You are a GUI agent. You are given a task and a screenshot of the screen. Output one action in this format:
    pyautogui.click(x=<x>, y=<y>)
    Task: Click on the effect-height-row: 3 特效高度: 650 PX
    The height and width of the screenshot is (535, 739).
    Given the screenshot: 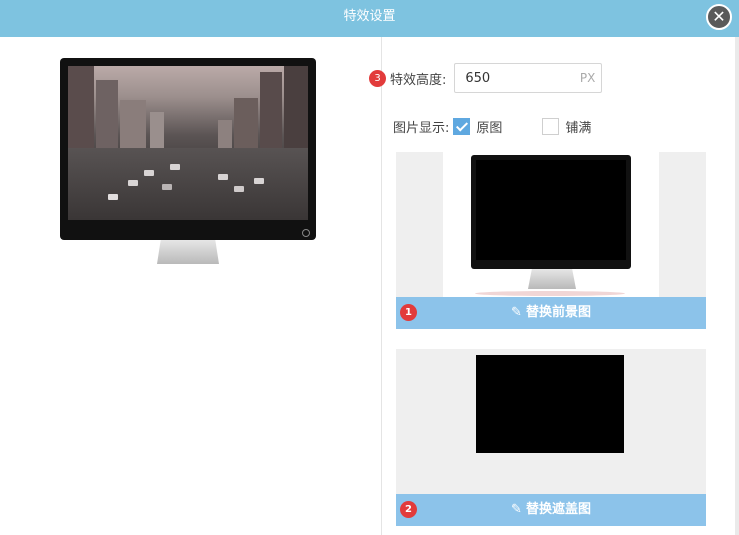 What is the action you would take?
    pyautogui.click(x=486, y=78)
    